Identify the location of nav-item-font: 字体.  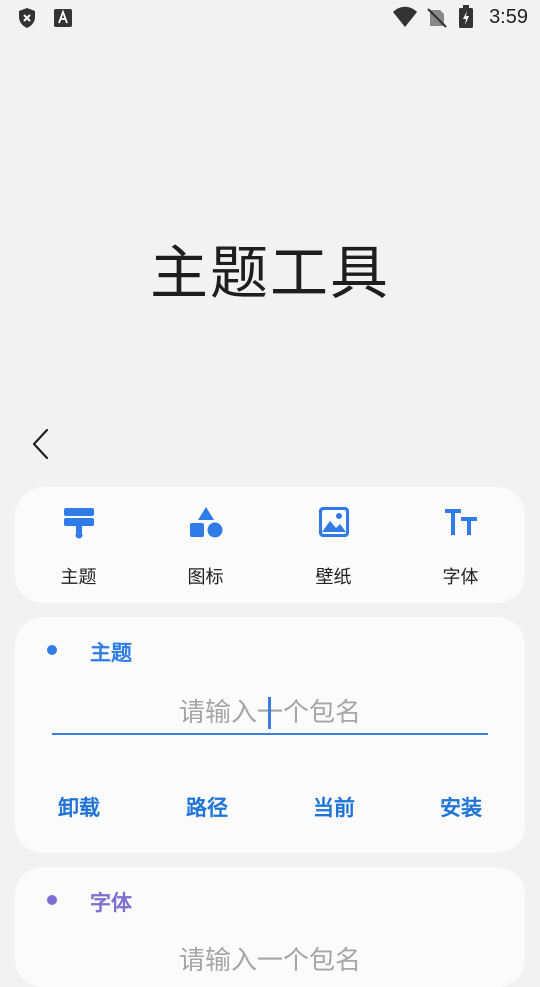
(460, 545).